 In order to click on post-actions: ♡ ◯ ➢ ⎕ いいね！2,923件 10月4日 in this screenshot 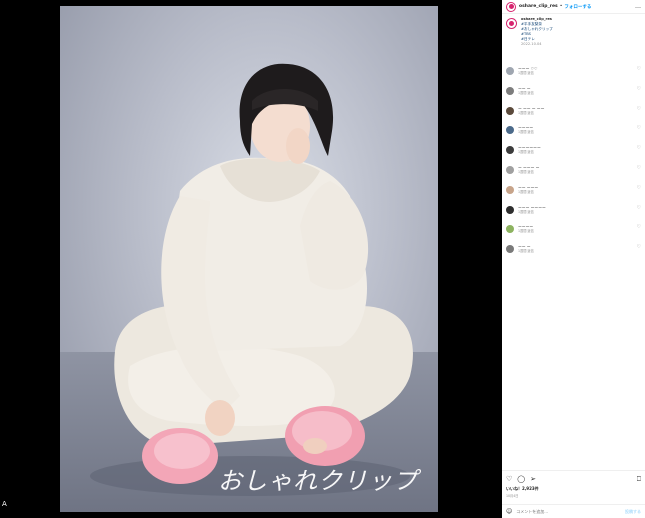, I will do `click(573, 484)`.